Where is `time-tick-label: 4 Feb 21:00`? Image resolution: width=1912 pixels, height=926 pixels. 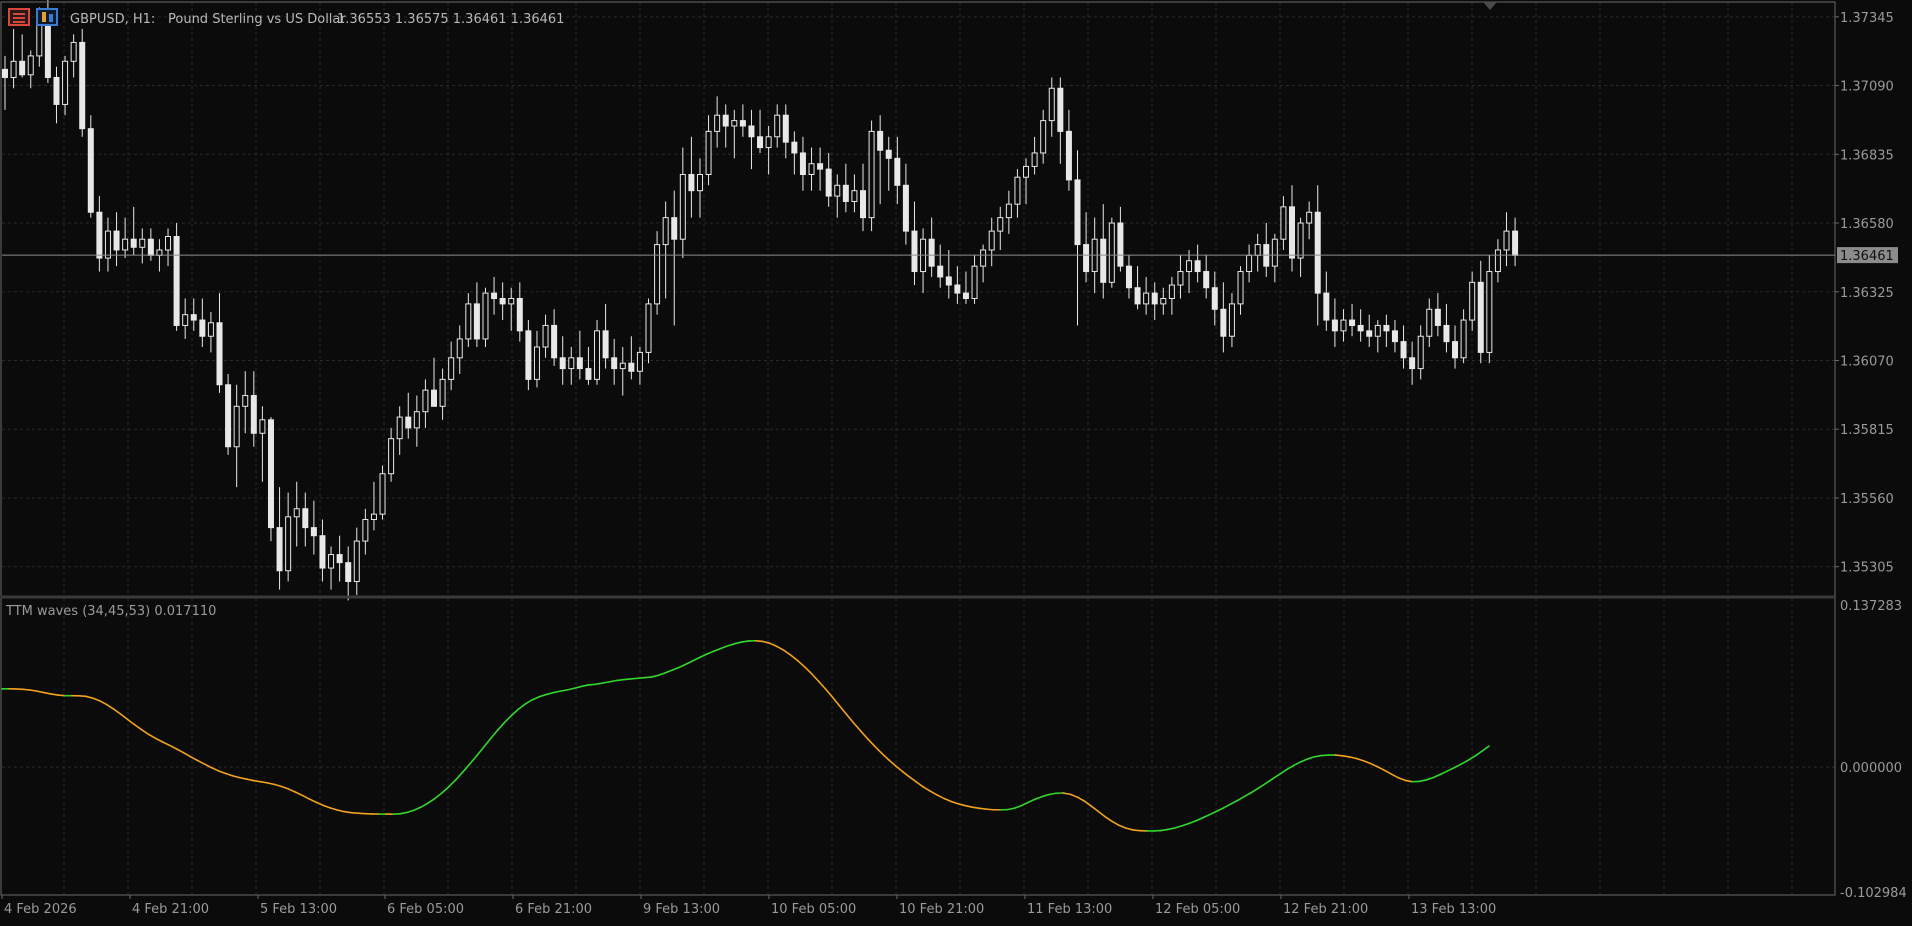 time-tick-label: 4 Feb 21:00 is located at coordinates (170, 909).